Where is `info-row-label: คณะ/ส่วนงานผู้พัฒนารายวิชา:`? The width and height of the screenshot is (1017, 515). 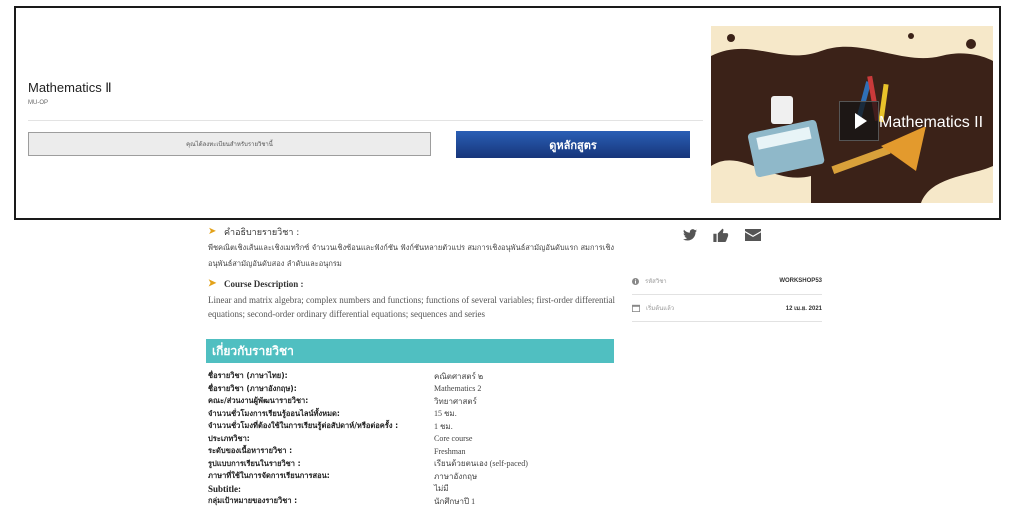 info-row-label: คณะ/ส่วนงานผู้พัฒนารายวิชา: is located at coordinates (258, 401).